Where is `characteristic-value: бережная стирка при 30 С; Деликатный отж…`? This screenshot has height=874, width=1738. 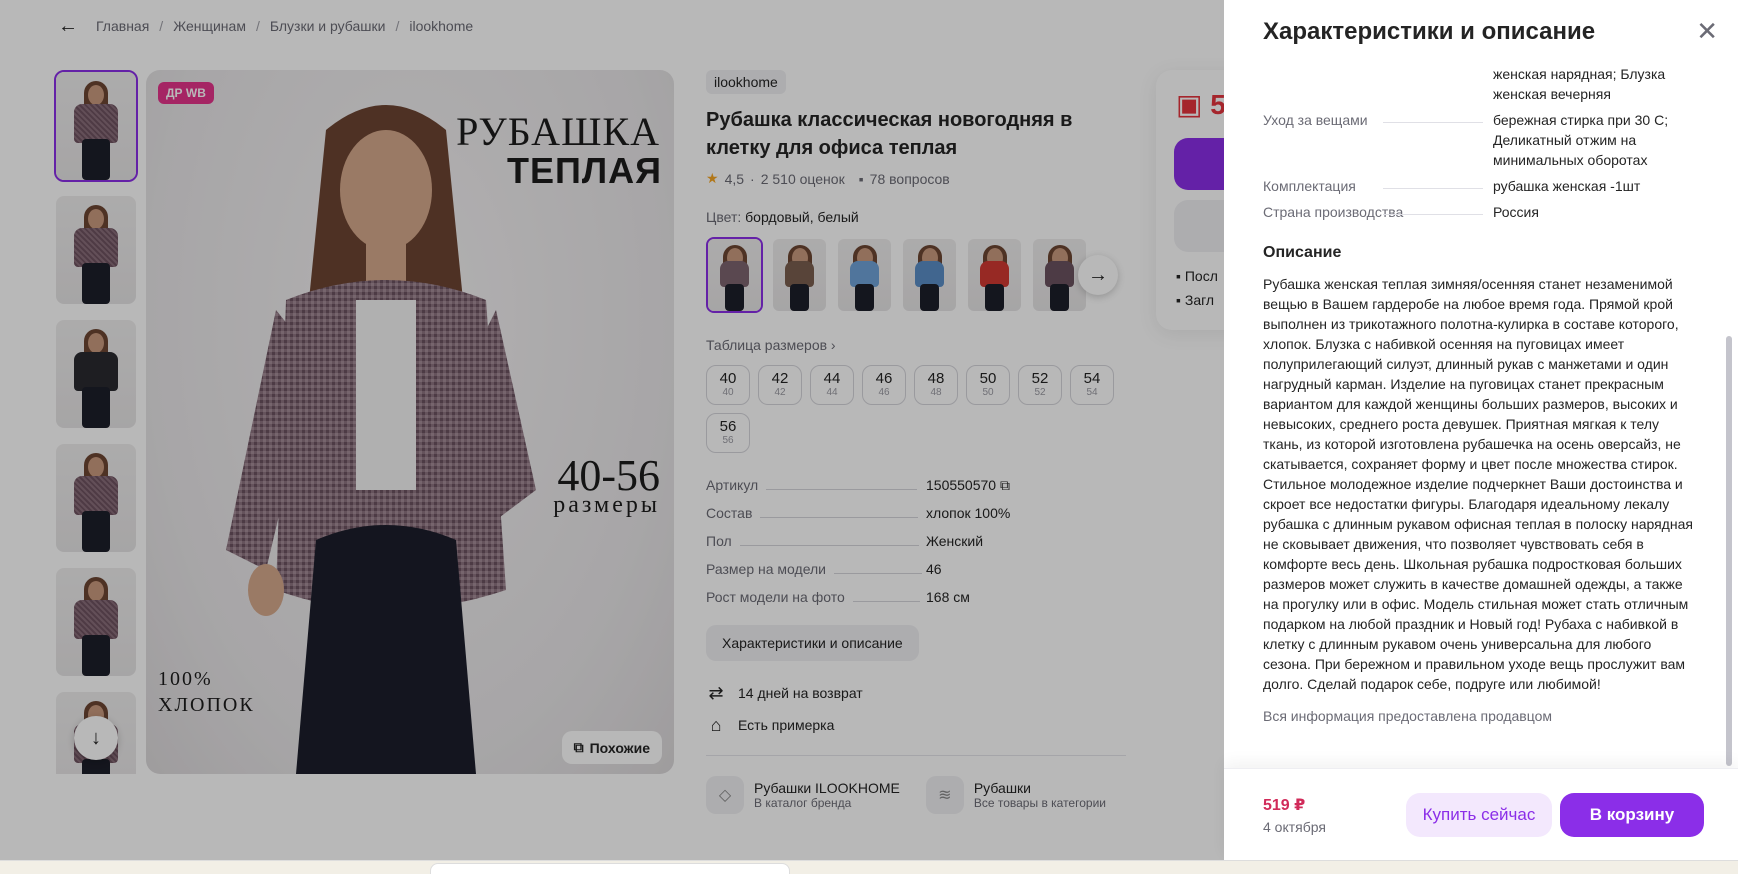 characteristic-value: бережная стирка при 30 С; Деликатный отж… is located at coordinates (1581, 140).